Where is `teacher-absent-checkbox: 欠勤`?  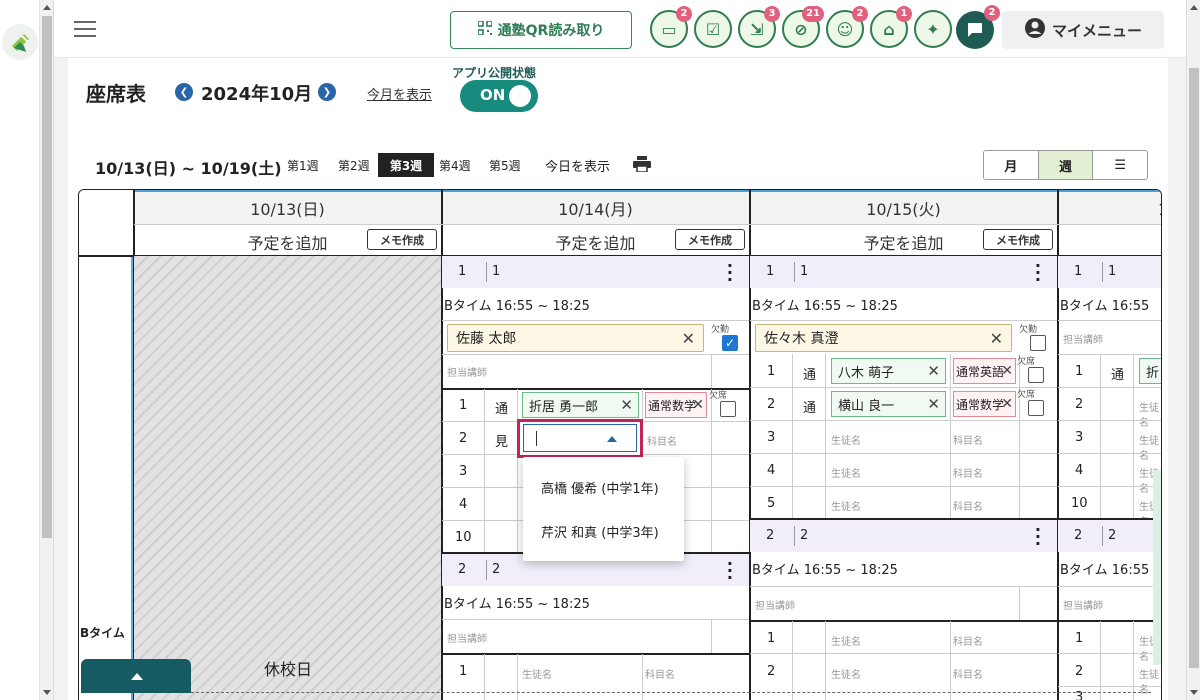 teacher-absent-checkbox: 欠勤 is located at coordinates (1039, 339).